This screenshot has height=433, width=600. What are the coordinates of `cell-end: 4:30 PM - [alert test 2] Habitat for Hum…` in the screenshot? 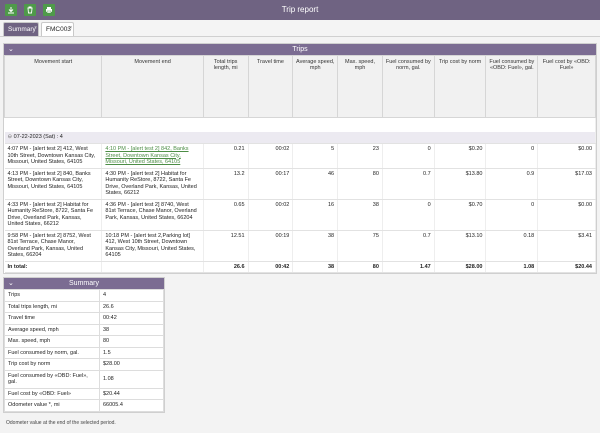 It's located at (152, 184).